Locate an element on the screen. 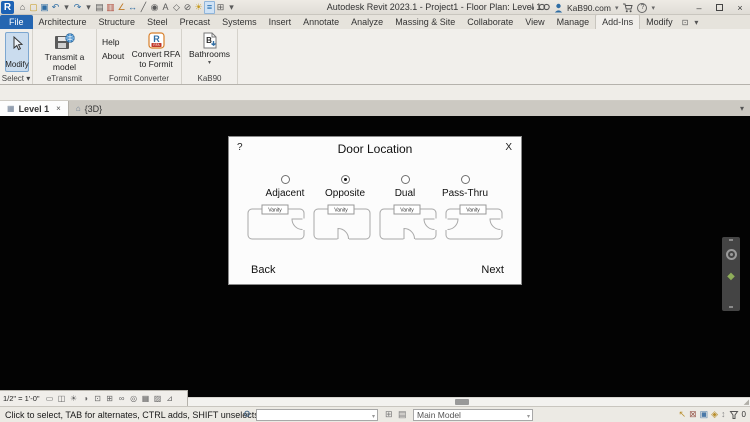 The width and height of the screenshot is (750, 422). print-icon: ▤ is located at coordinates (99, 7).